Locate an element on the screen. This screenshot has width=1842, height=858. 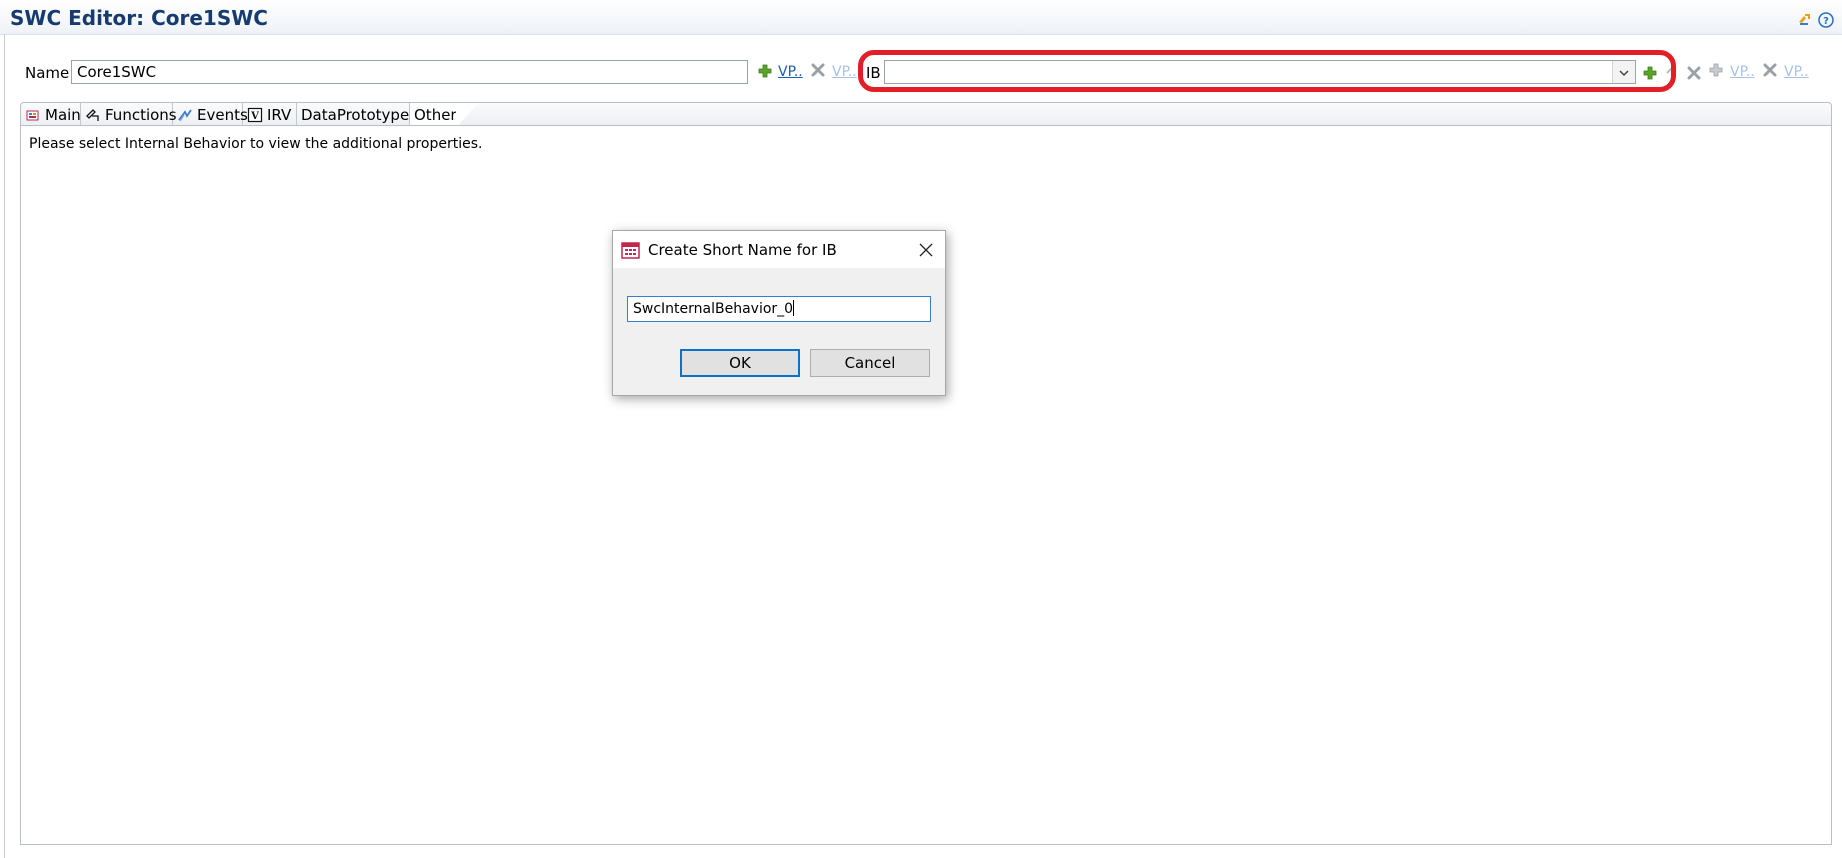
add-icon is located at coordinates (765, 71).